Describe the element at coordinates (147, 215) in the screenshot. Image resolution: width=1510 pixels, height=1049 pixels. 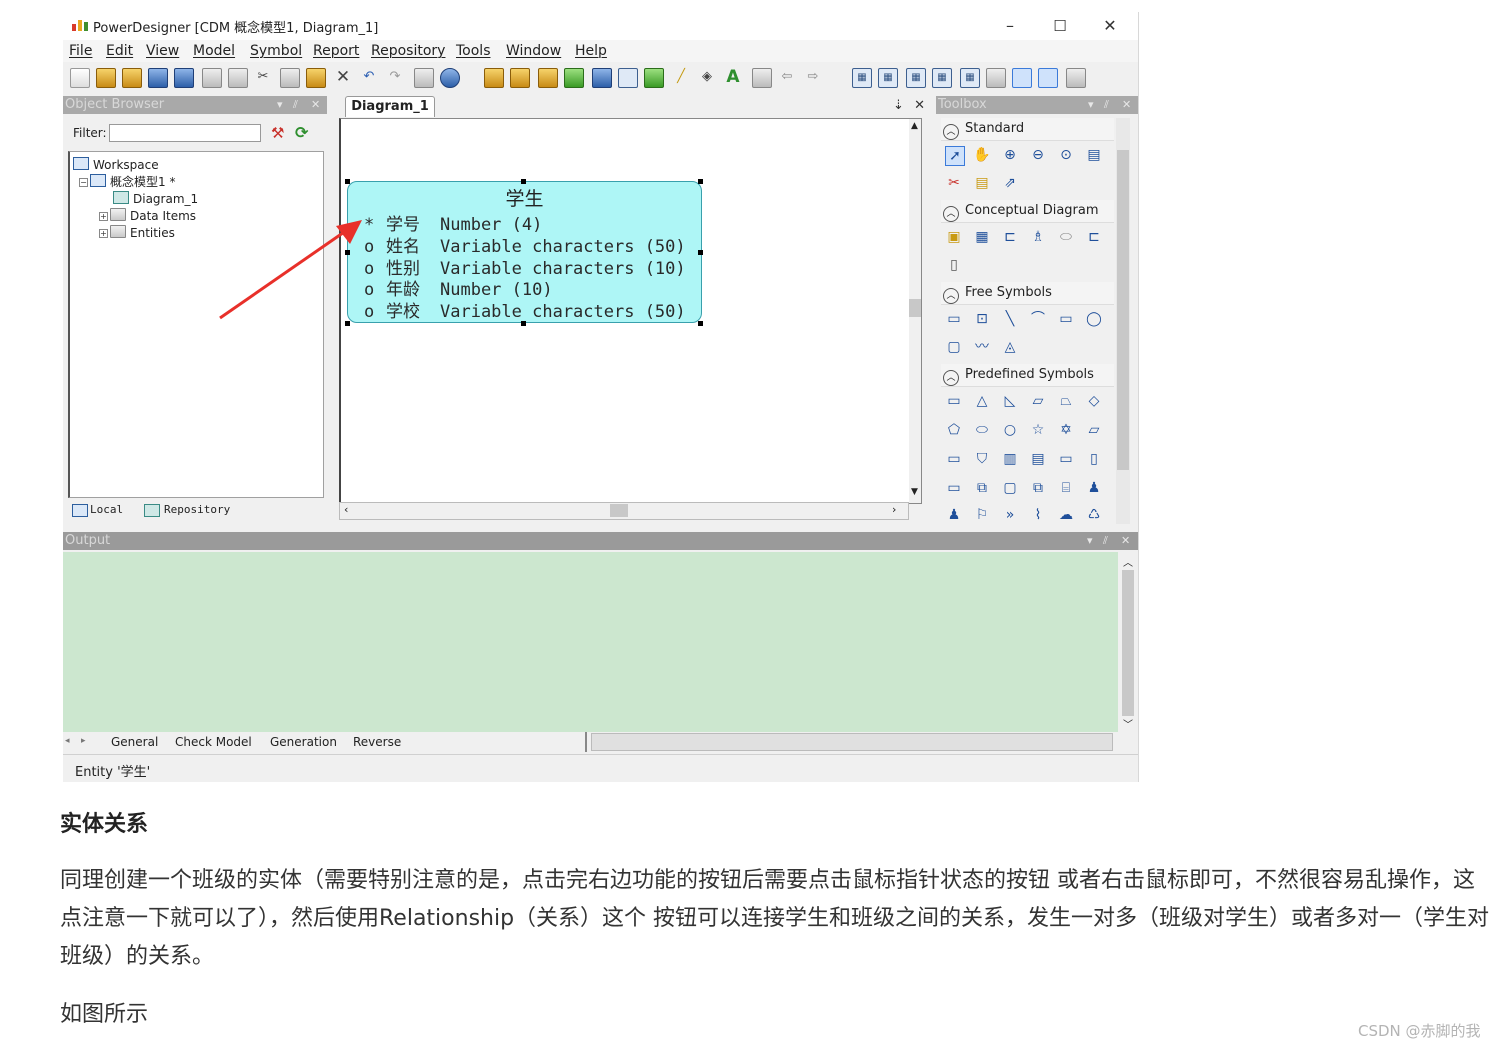
I see `tree-item-data-items: + Data Items` at that location.